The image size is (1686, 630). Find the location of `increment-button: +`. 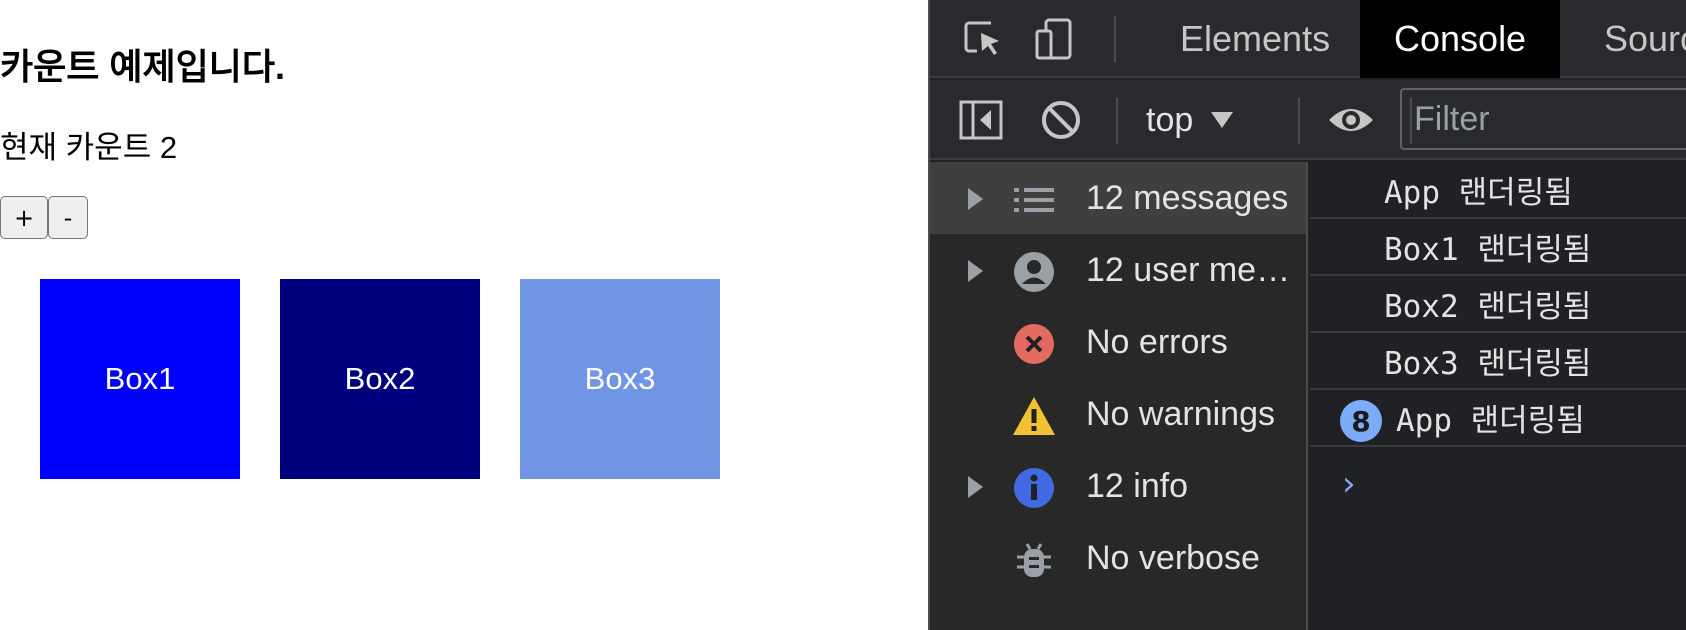

increment-button: + is located at coordinates (24, 217).